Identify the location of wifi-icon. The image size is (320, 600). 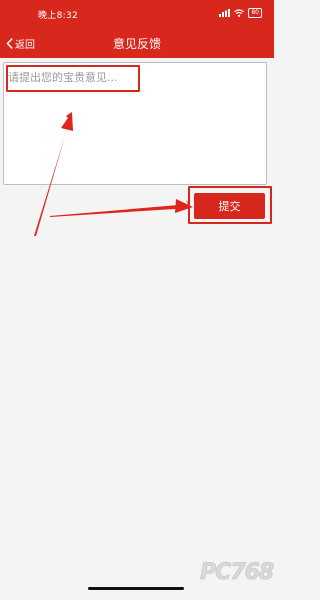
(239, 13).